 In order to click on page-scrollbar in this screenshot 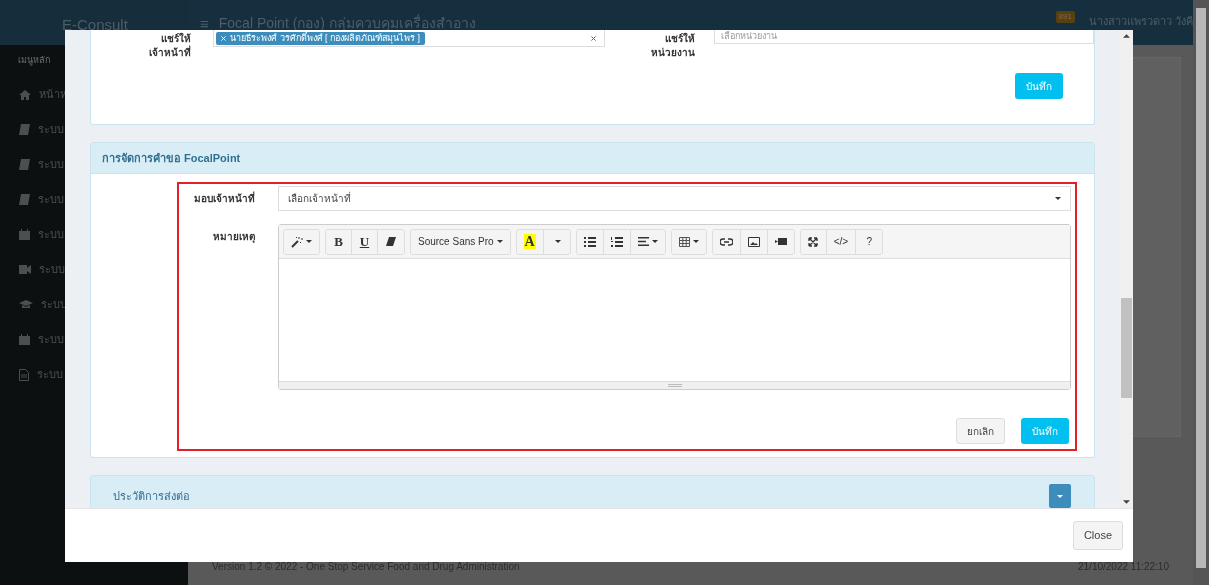, I will do `click(1201, 292)`.